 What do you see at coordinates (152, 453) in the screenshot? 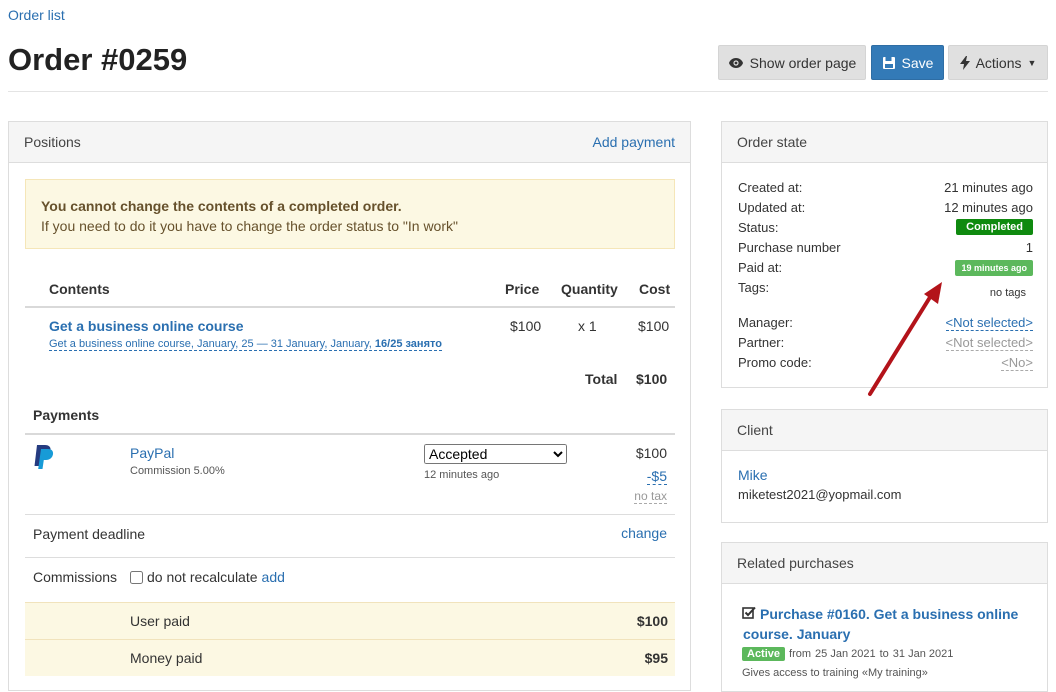
I see `paypal-method-link: PayPal` at bounding box center [152, 453].